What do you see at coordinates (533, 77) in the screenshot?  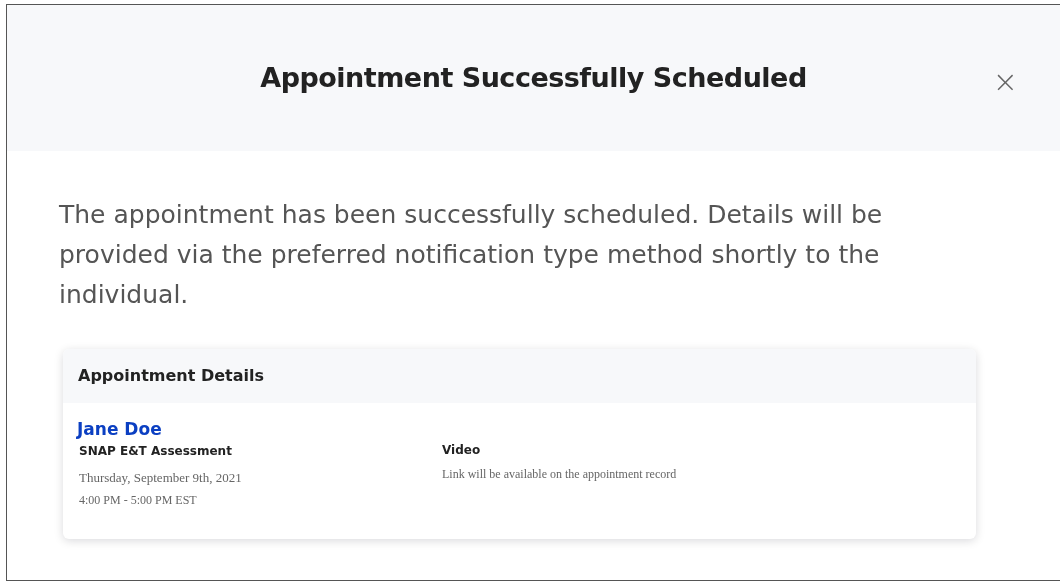 I see `dialog-title: Appointment Successfully Scheduled` at bounding box center [533, 77].